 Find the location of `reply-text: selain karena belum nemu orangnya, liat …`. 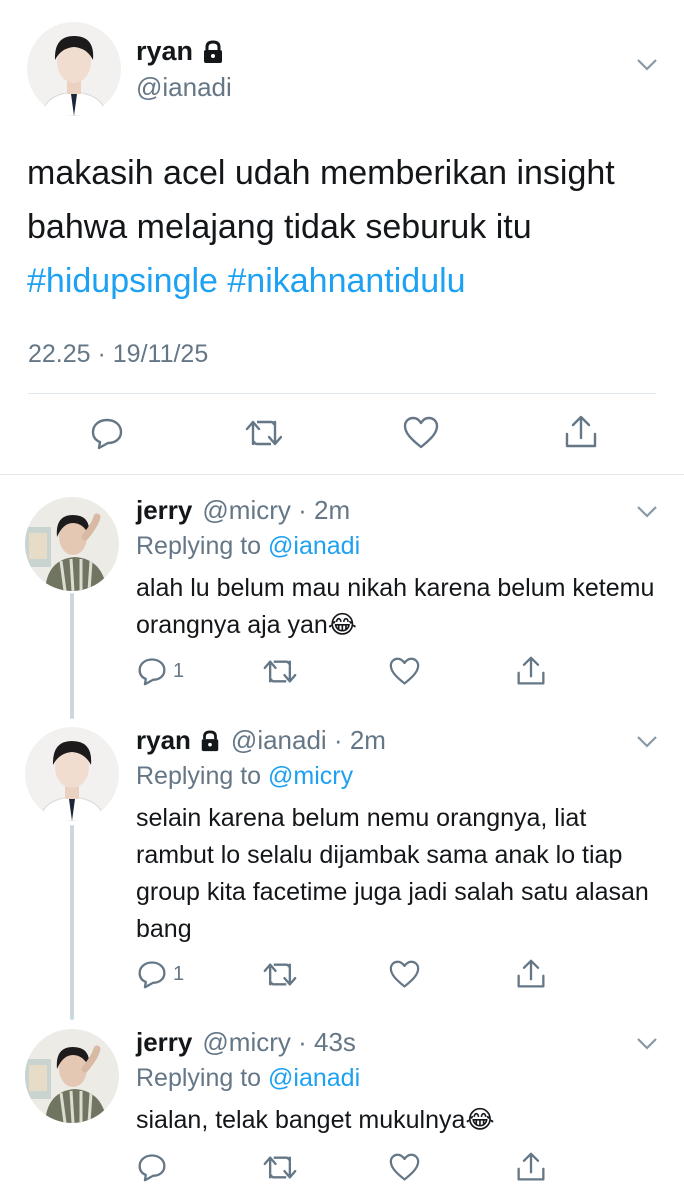

reply-text: selain karena belum nemu orangnya, liat … is located at coordinates (392, 873).